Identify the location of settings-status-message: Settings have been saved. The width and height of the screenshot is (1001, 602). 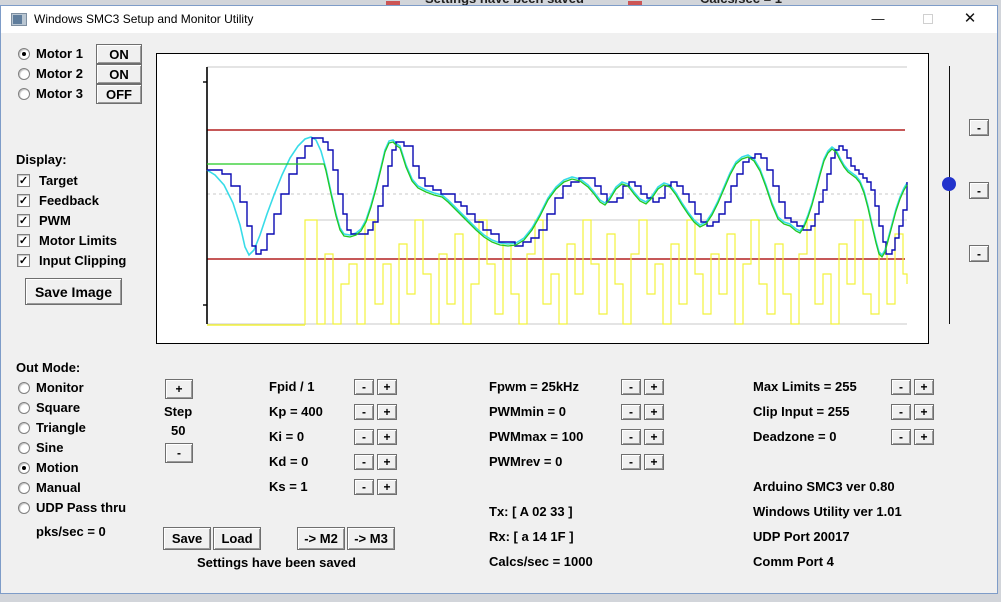
(276, 562).